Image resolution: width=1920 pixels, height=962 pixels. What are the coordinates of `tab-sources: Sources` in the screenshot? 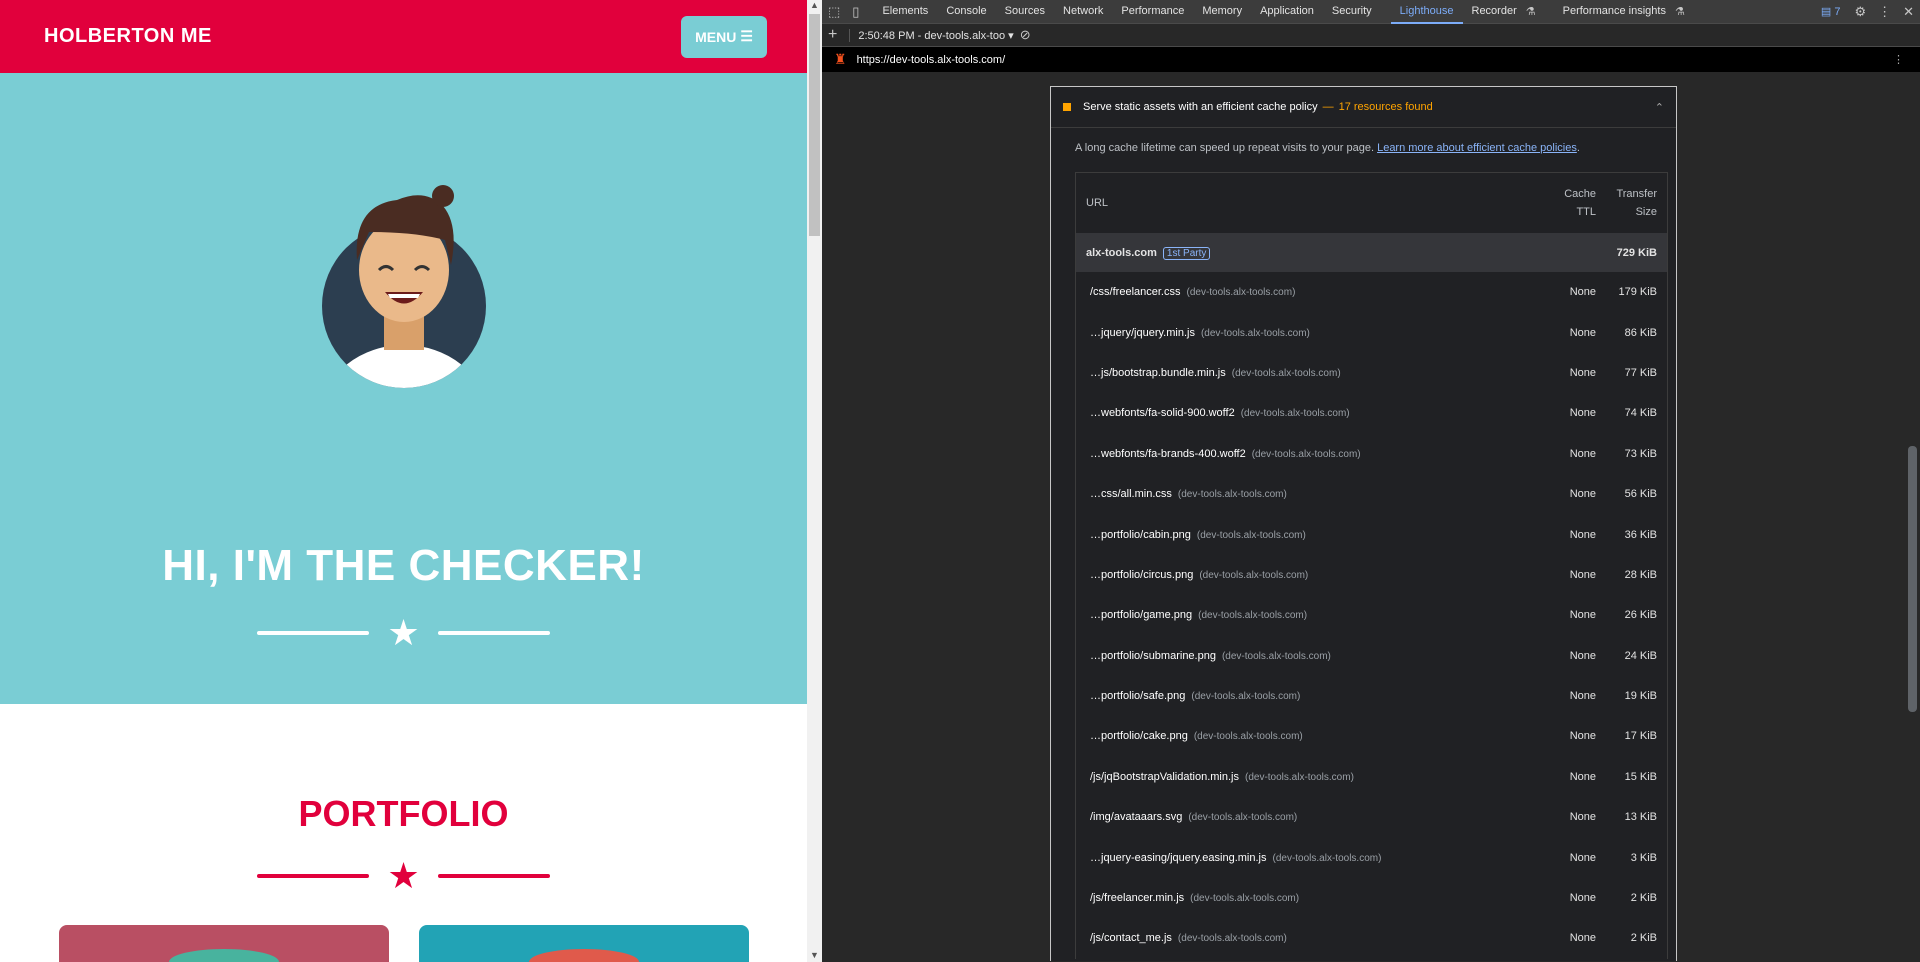 It's located at (1025, 12).